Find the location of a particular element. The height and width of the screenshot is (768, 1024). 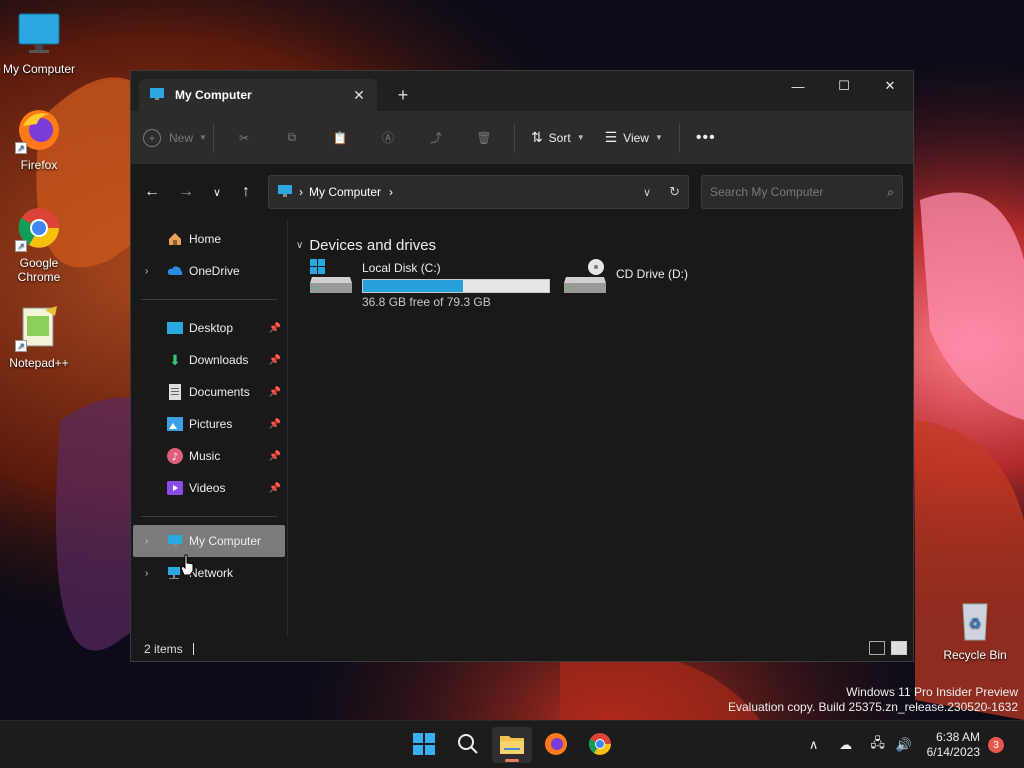

sidebar-item-music: ♪ Music 📌 is located at coordinates (209, 456).